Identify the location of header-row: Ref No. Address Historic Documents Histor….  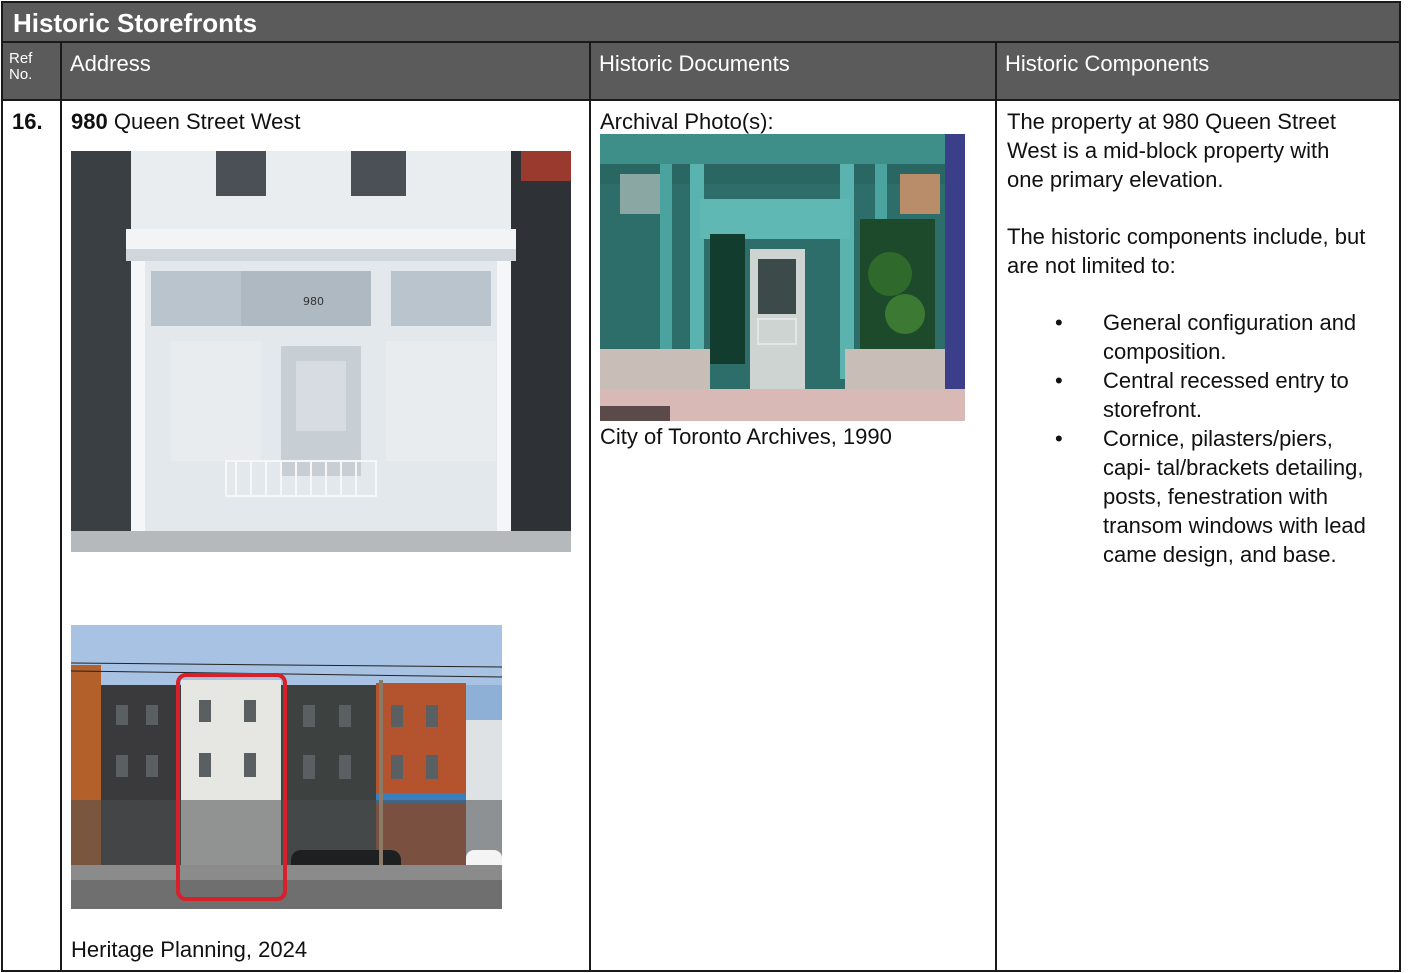
(701, 72).